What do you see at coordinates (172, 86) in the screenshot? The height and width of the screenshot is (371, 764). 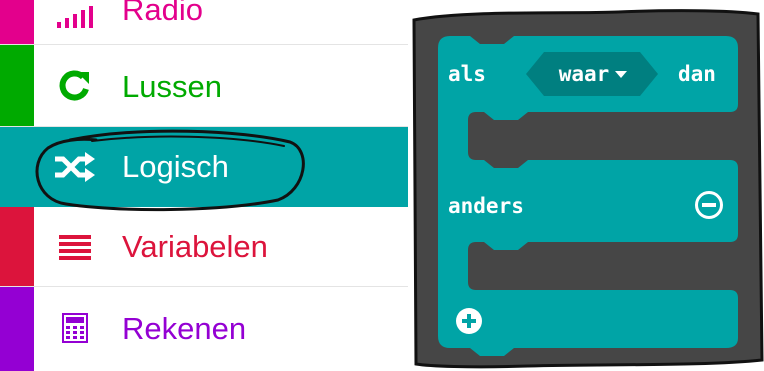 I see `category-label-lussen: Lussen` at bounding box center [172, 86].